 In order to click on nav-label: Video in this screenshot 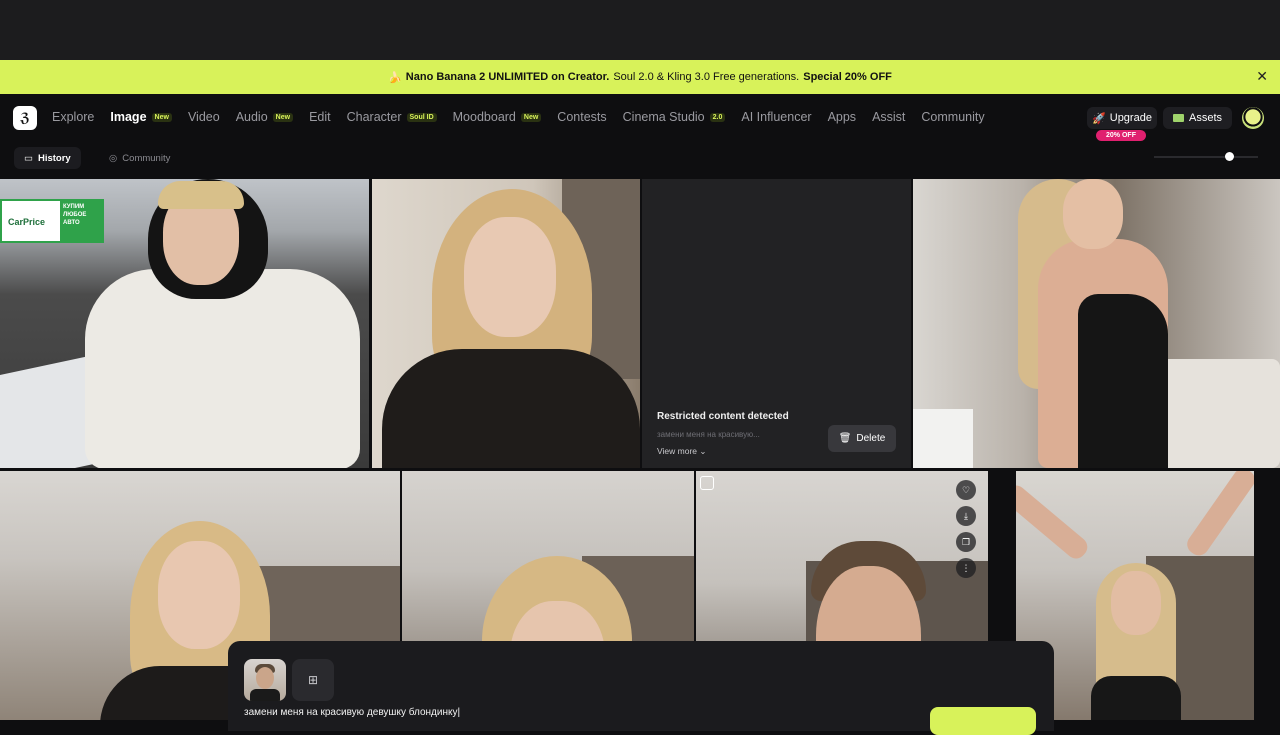, I will do `click(203, 117)`.